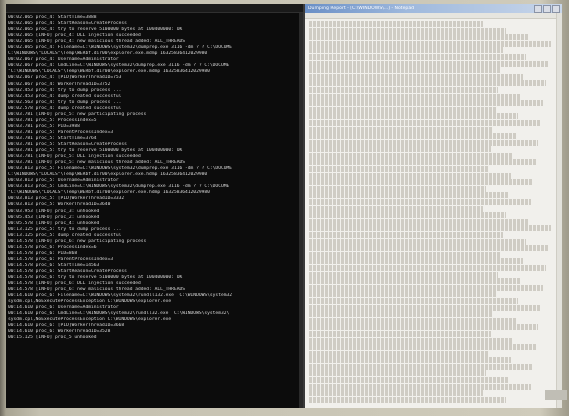  What do you see at coordinates (154, 8) in the screenshot?
I see `console-titlebar` at bounding box center [154, 8].